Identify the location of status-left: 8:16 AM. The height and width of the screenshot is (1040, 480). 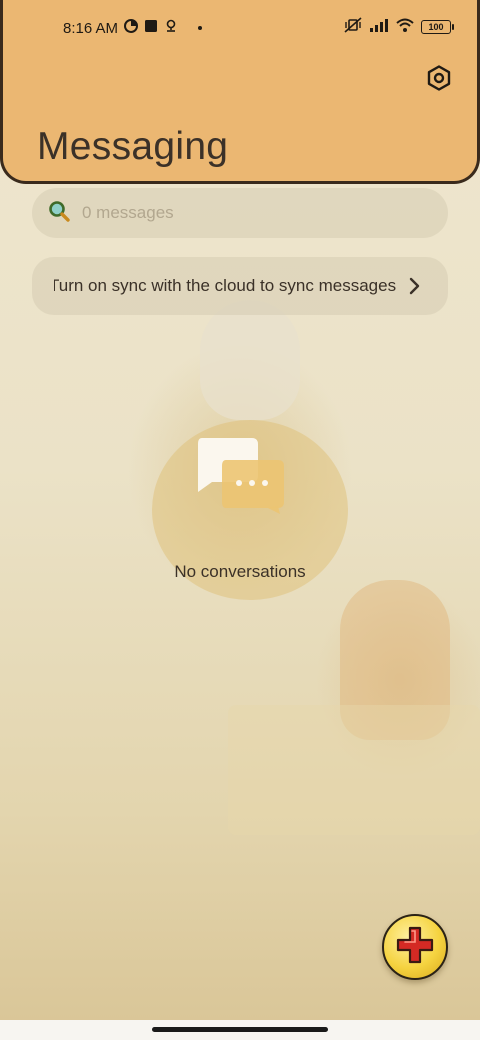
(133, 28).